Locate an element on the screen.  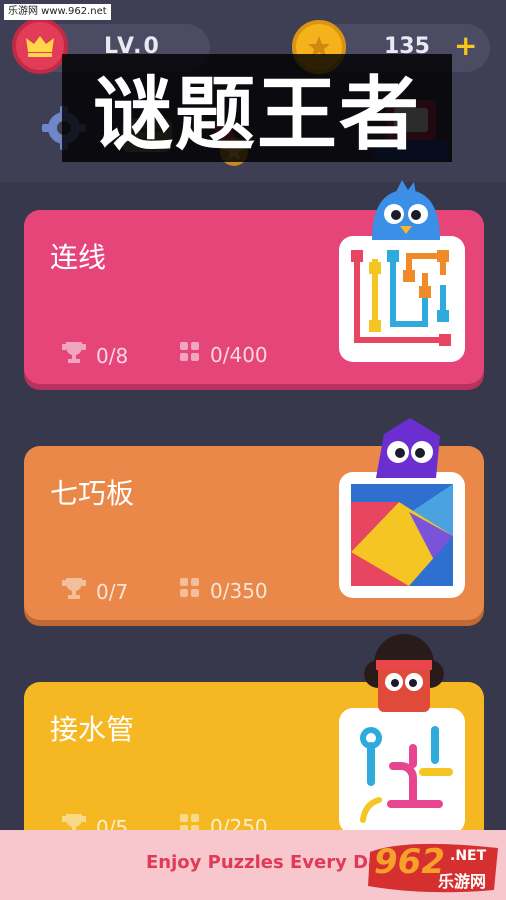
tangram-thumbnail is located at coordinates (402, 535).